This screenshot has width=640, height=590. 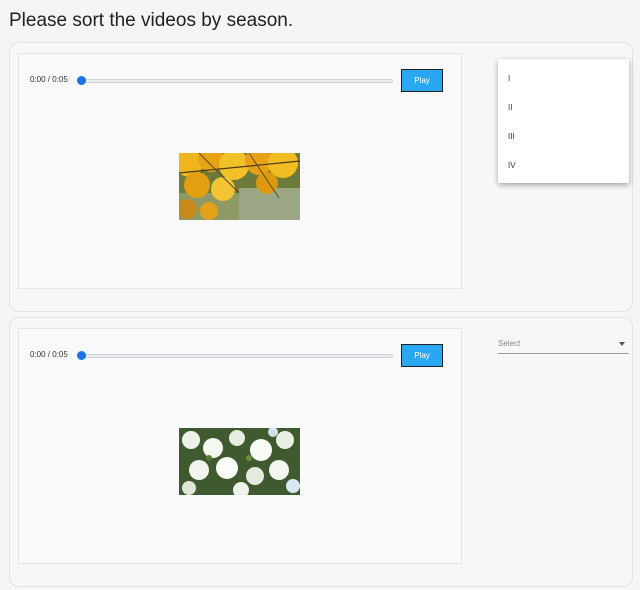 What do you see at coordinates (509, 343) in the screenshot?
I see `select-placeholder: Select` at bounding box center [509, 343].